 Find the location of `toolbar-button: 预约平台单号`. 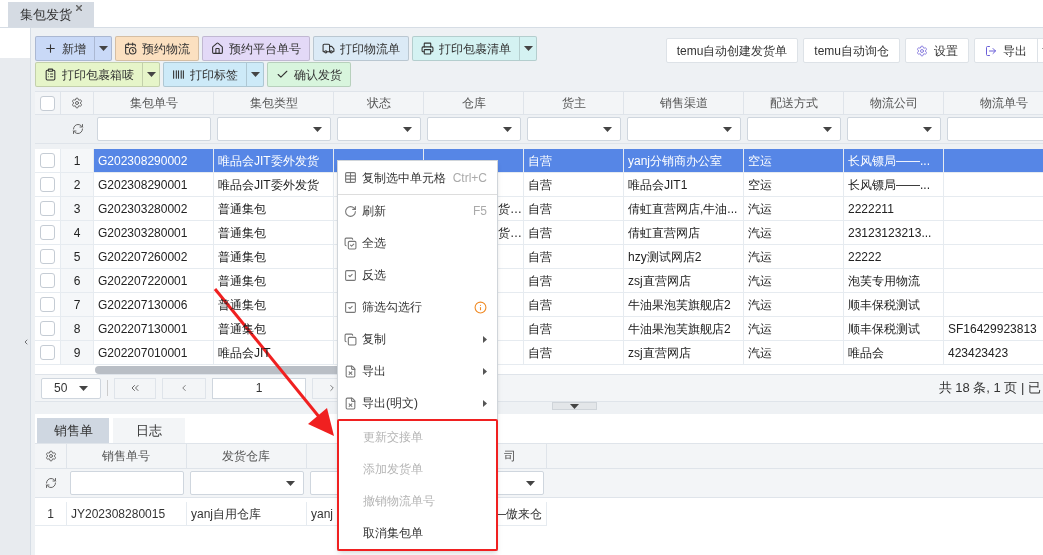

toolbar-button: 预约平台单号 is located at coordinates (256, 48).